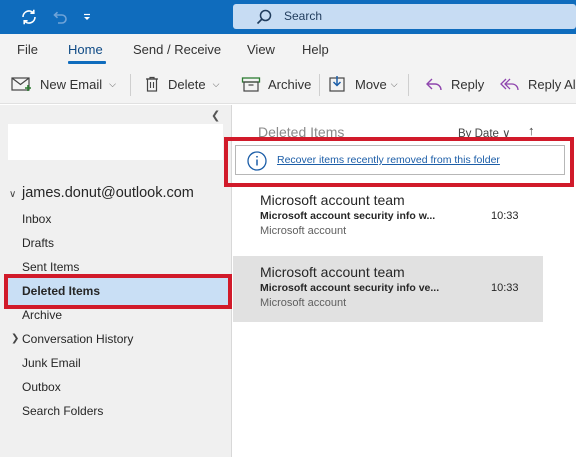 The height and width of the screenshot is (457, 576). What do you see at coordinates (404, 16) in the screenshot?
I see `search-input: Search` at bounding box center [404, 16].